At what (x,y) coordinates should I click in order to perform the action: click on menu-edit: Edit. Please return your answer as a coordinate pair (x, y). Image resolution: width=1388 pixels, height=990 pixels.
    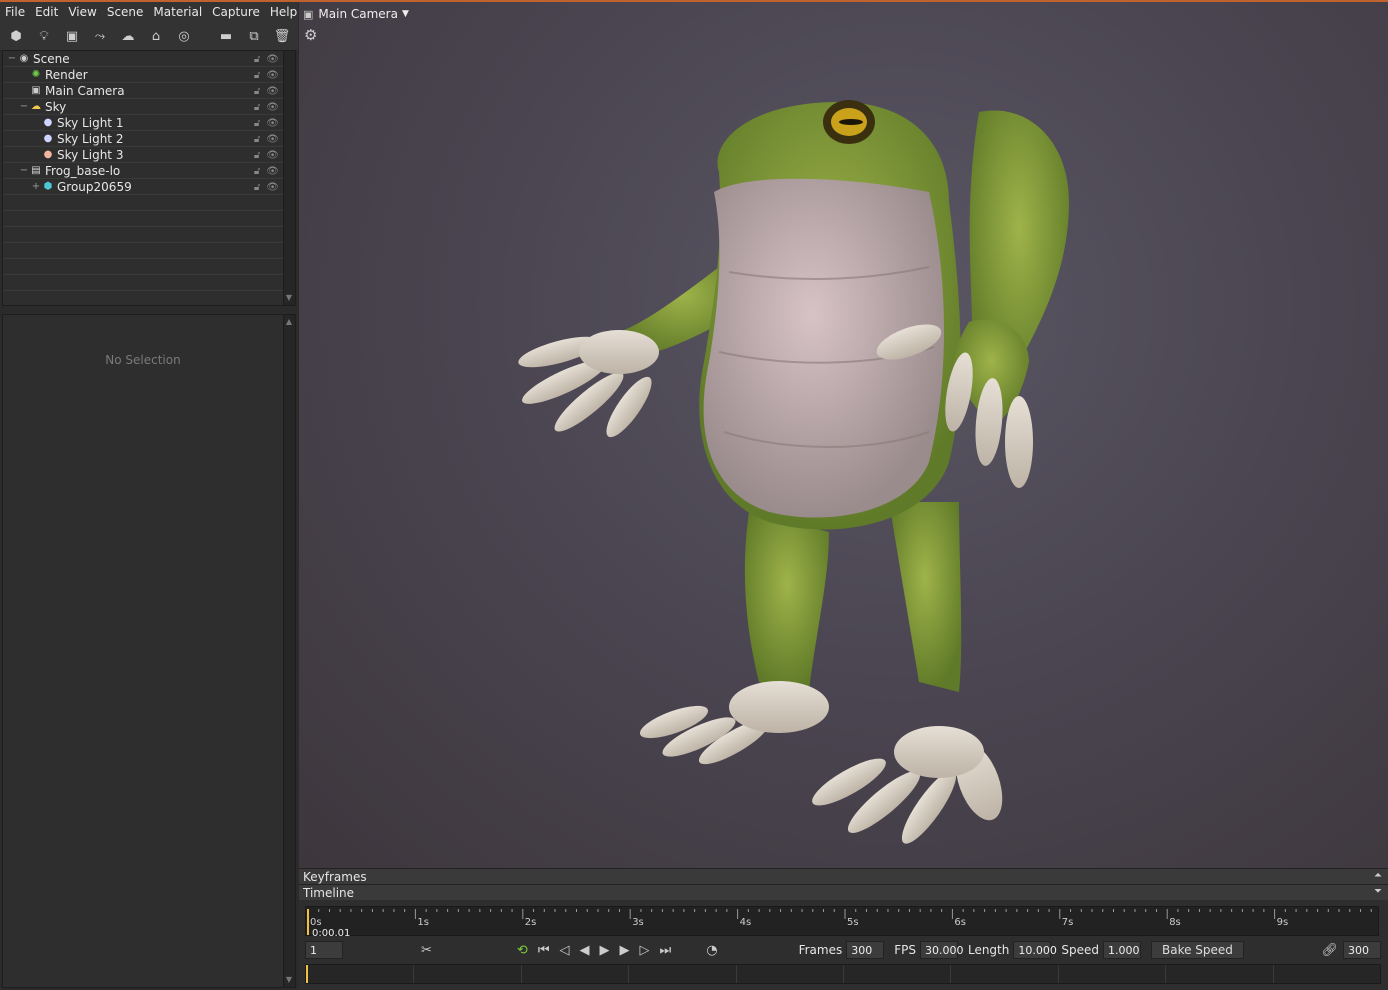
    Looking at the image, I should click on (46, 12).